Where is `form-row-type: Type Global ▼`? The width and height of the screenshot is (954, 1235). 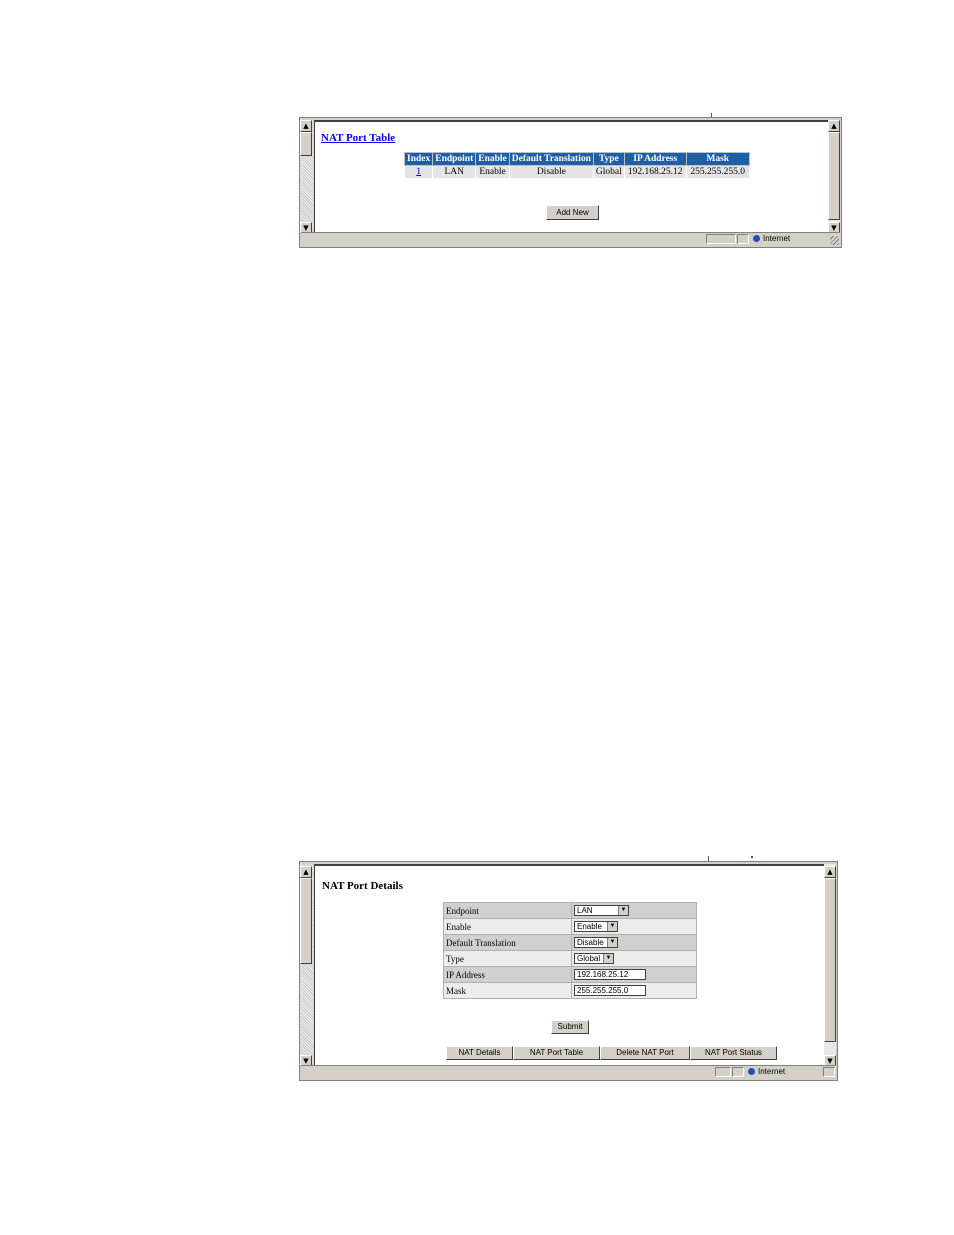
form-row-type: Type Global ▼ is located at coordinates (570, 958).